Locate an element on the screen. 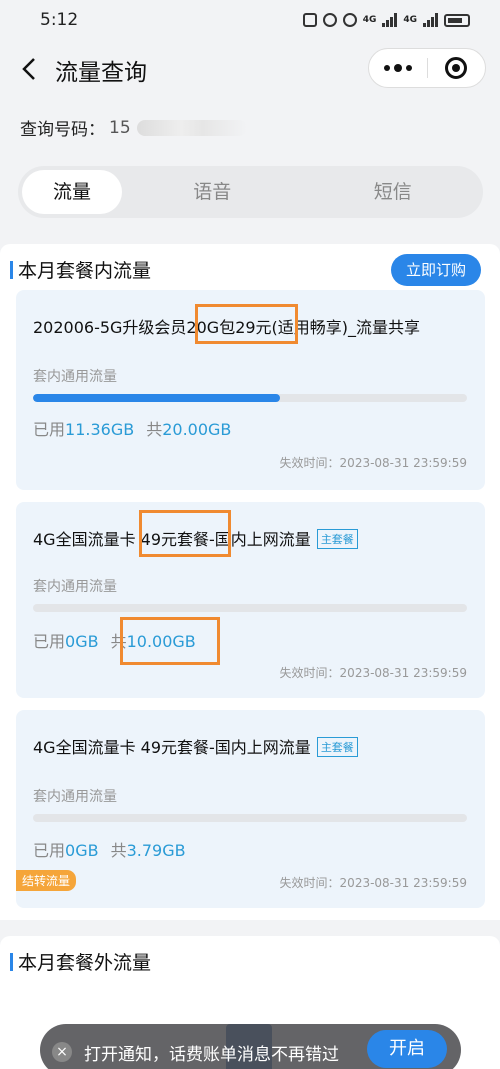 This screenshot has height=1069, width=500. order-now-button: 立即订购 is located at coordinates (436, 270).